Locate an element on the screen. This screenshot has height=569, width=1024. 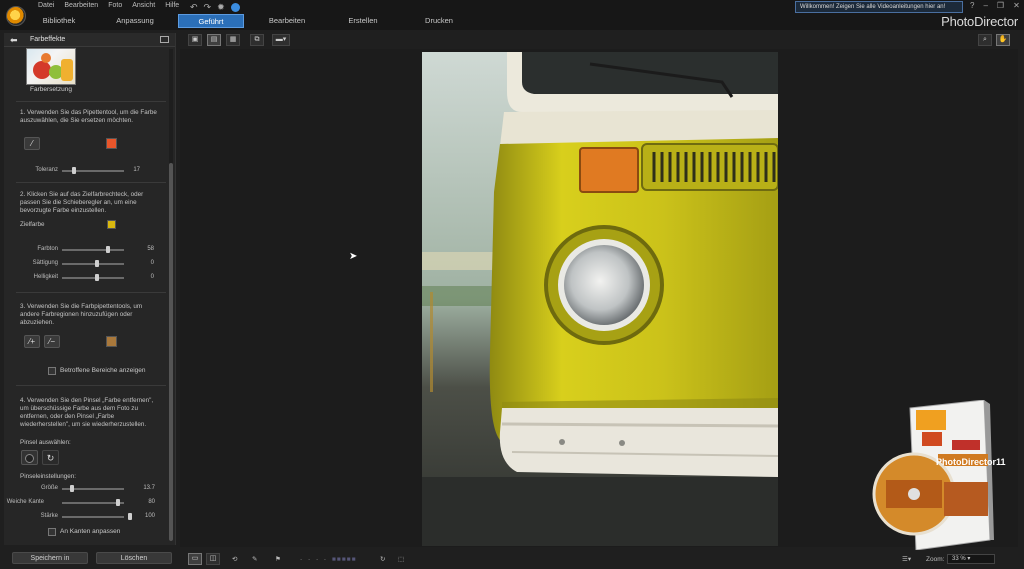
brush-tool-icon: ✎ is located at coordinates (254, 559).